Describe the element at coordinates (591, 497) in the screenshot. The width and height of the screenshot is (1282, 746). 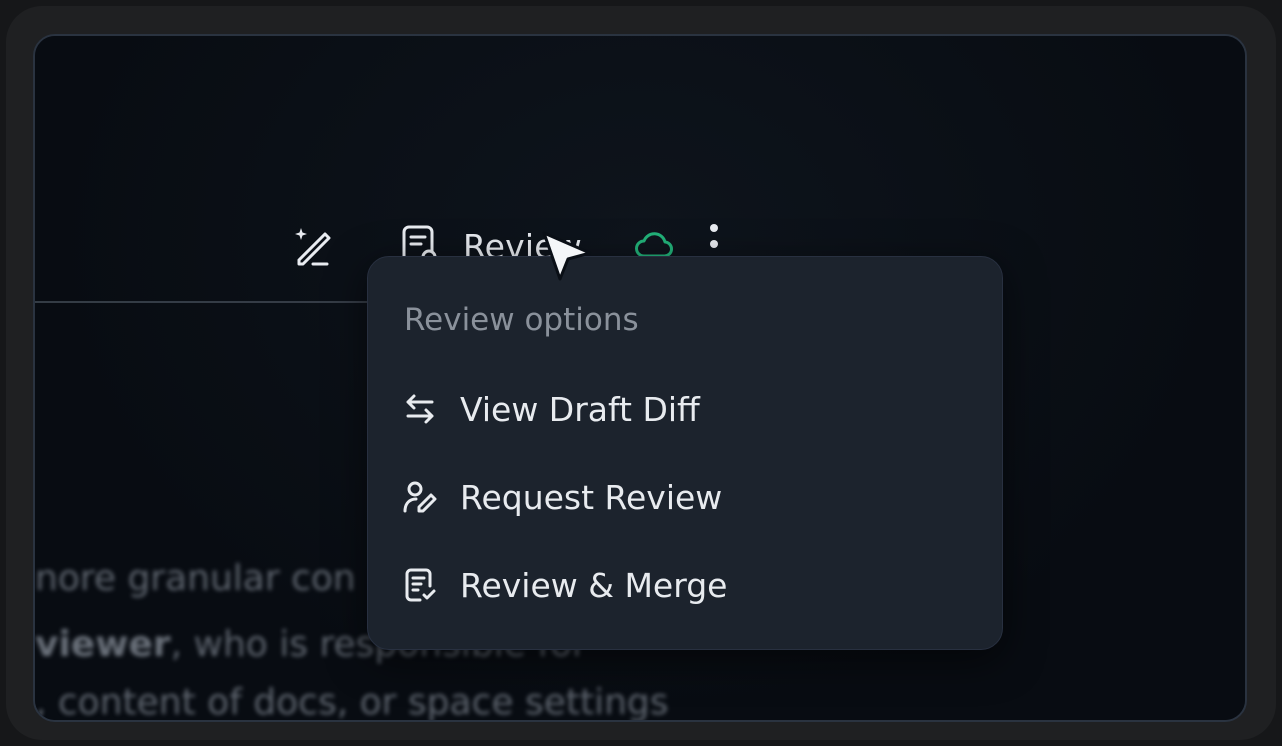
I see `menu-item-label: Request Review` at that location.